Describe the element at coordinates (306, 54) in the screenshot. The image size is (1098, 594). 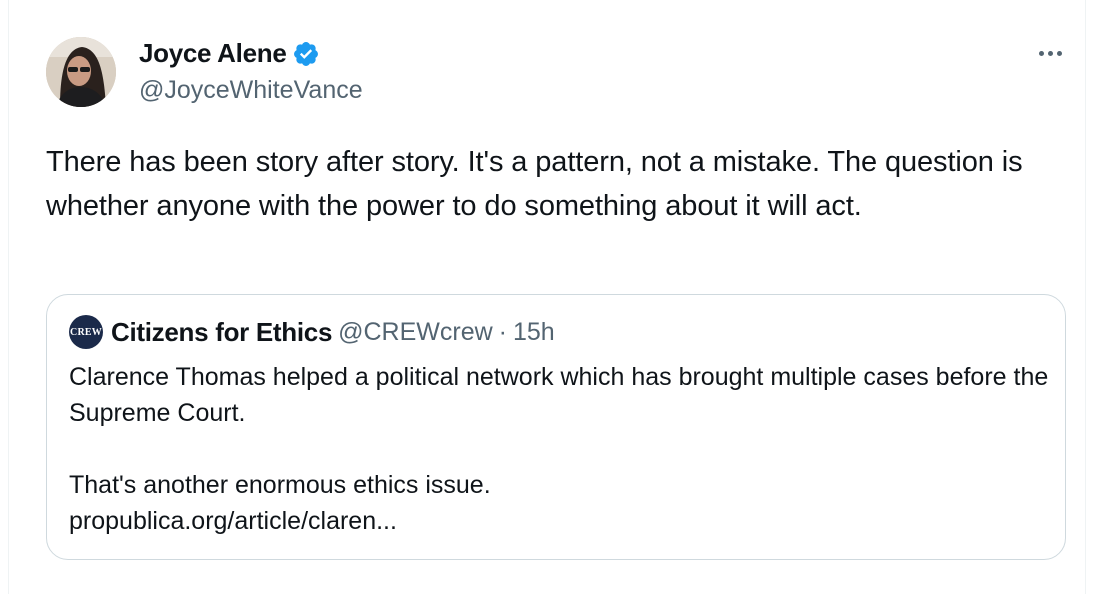
I see `verified-badge-icon` at that location.